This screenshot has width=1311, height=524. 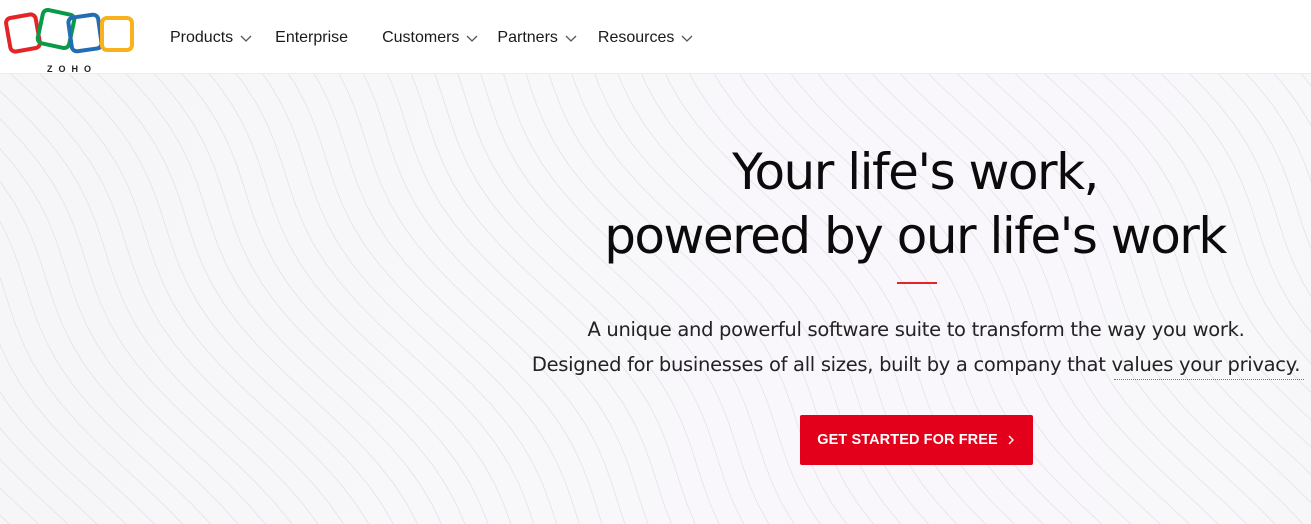 What do you see at coordinates (915, 236) in the screenshot?
I see `headline-line-2: powered by our life's work` at bounding box center [915, 236].